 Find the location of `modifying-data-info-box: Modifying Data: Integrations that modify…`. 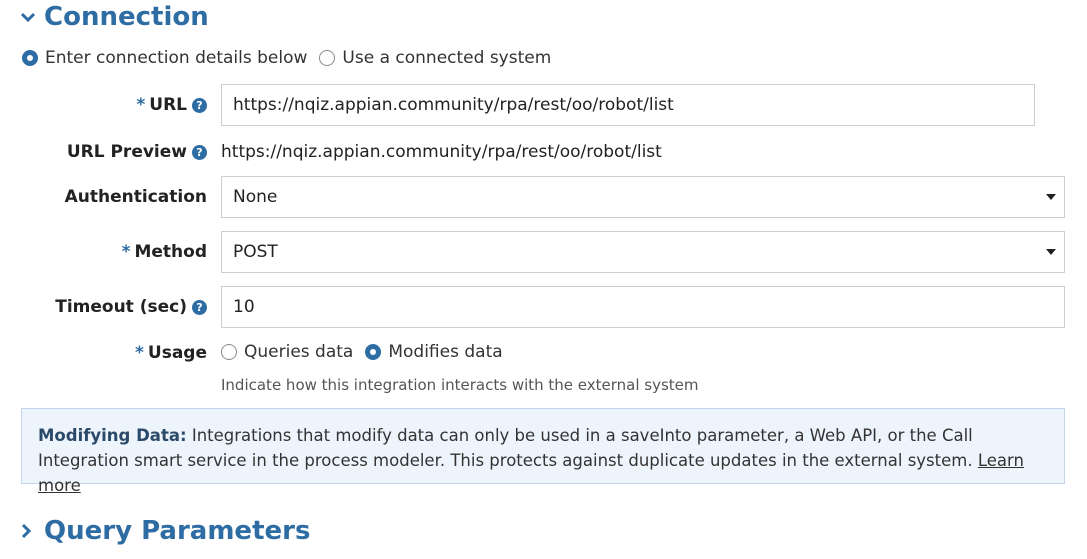

modifying-data-info-box: Modifying Data: Integrations that modify… is located at coordinates (543, 451).